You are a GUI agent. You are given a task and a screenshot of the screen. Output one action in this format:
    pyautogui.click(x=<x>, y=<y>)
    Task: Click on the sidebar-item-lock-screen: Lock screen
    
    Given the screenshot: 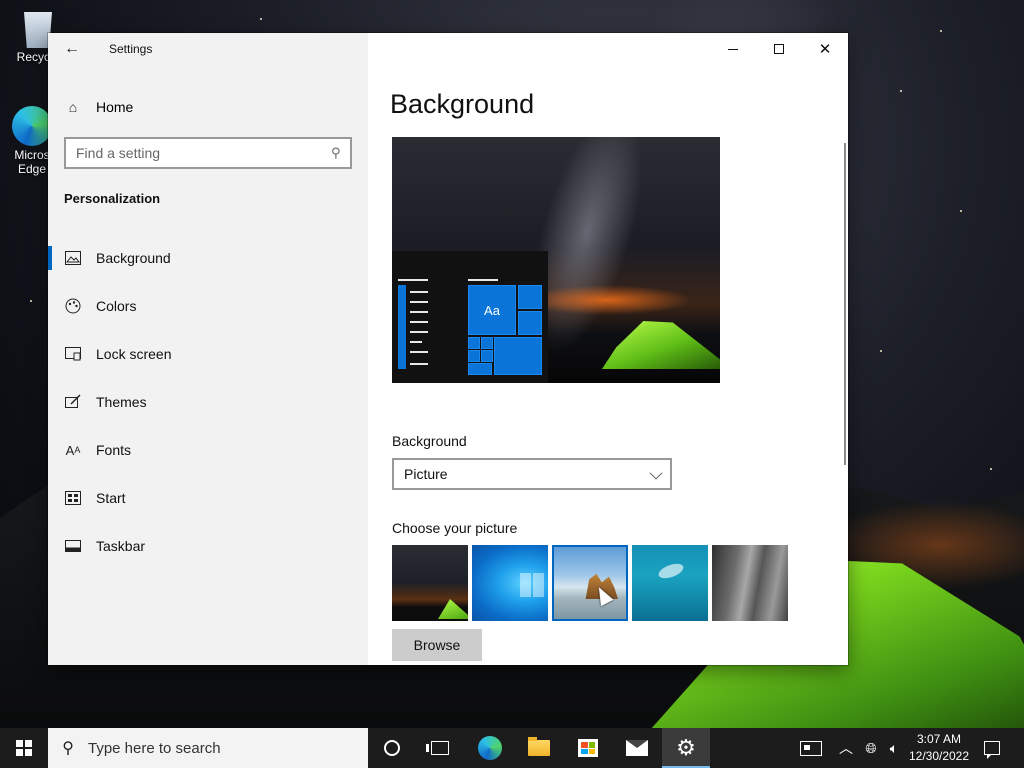 What is the action you would take?
    pyautogui.click(x=208, y=354)
    